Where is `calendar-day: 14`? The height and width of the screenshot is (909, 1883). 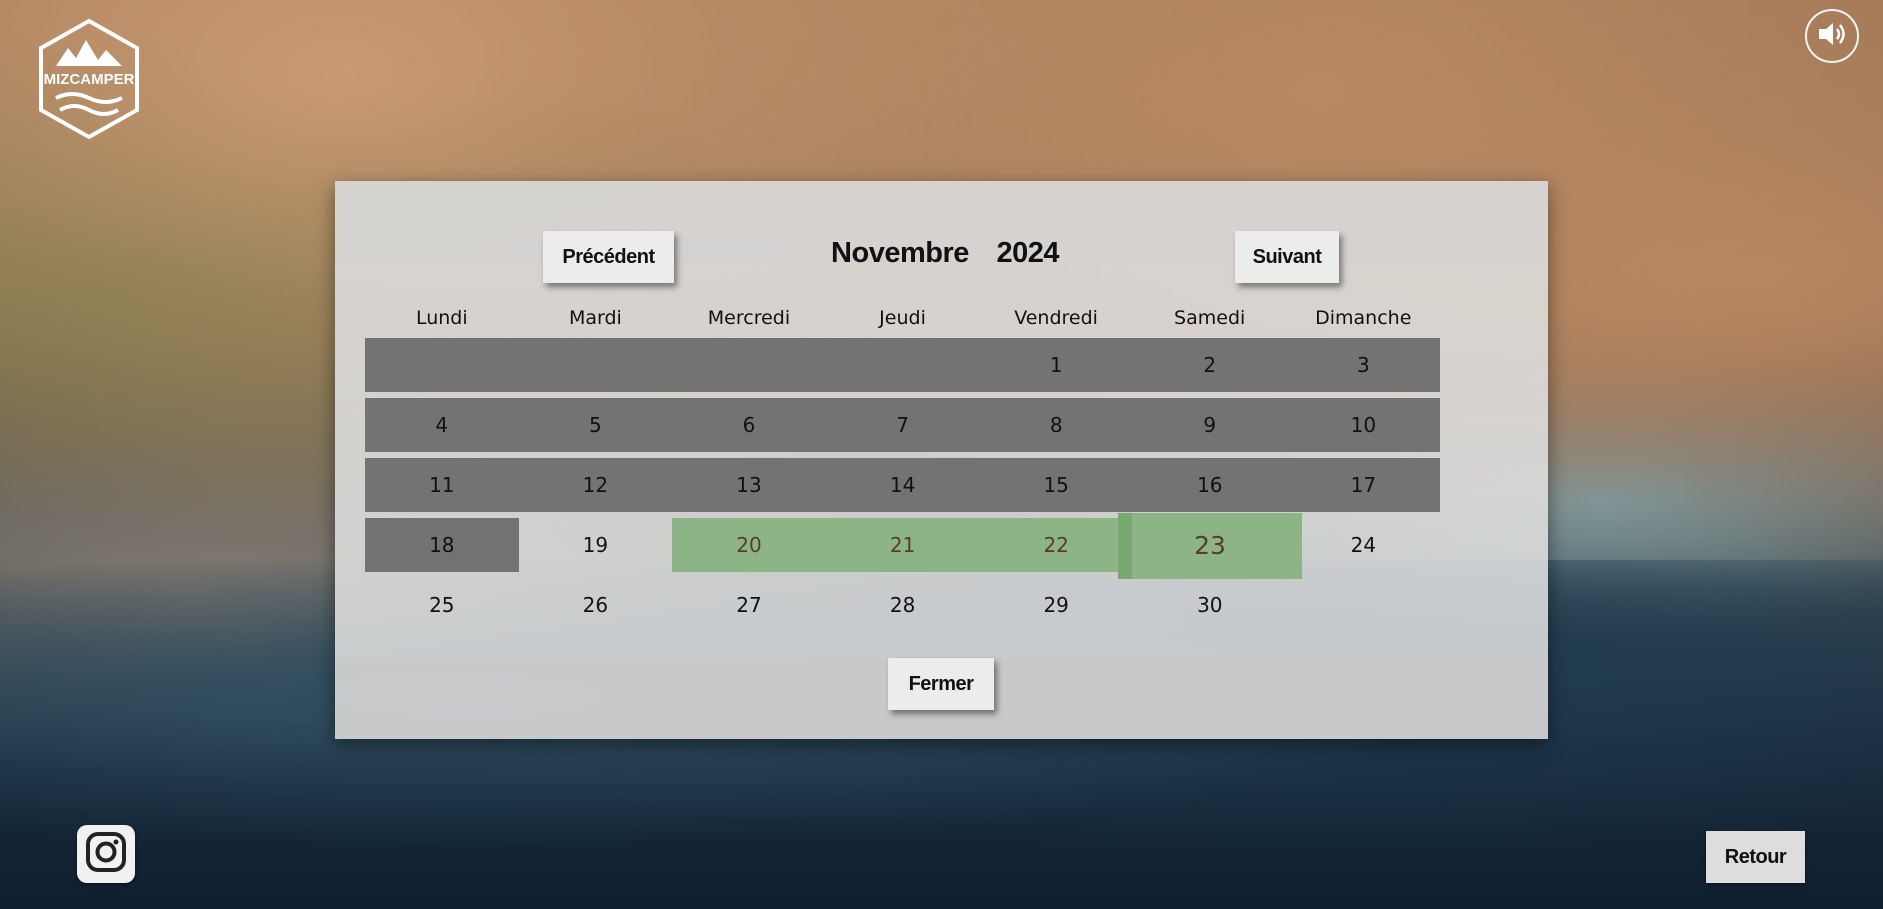 calendar-day: 14 is located at coordinates (902, 485).